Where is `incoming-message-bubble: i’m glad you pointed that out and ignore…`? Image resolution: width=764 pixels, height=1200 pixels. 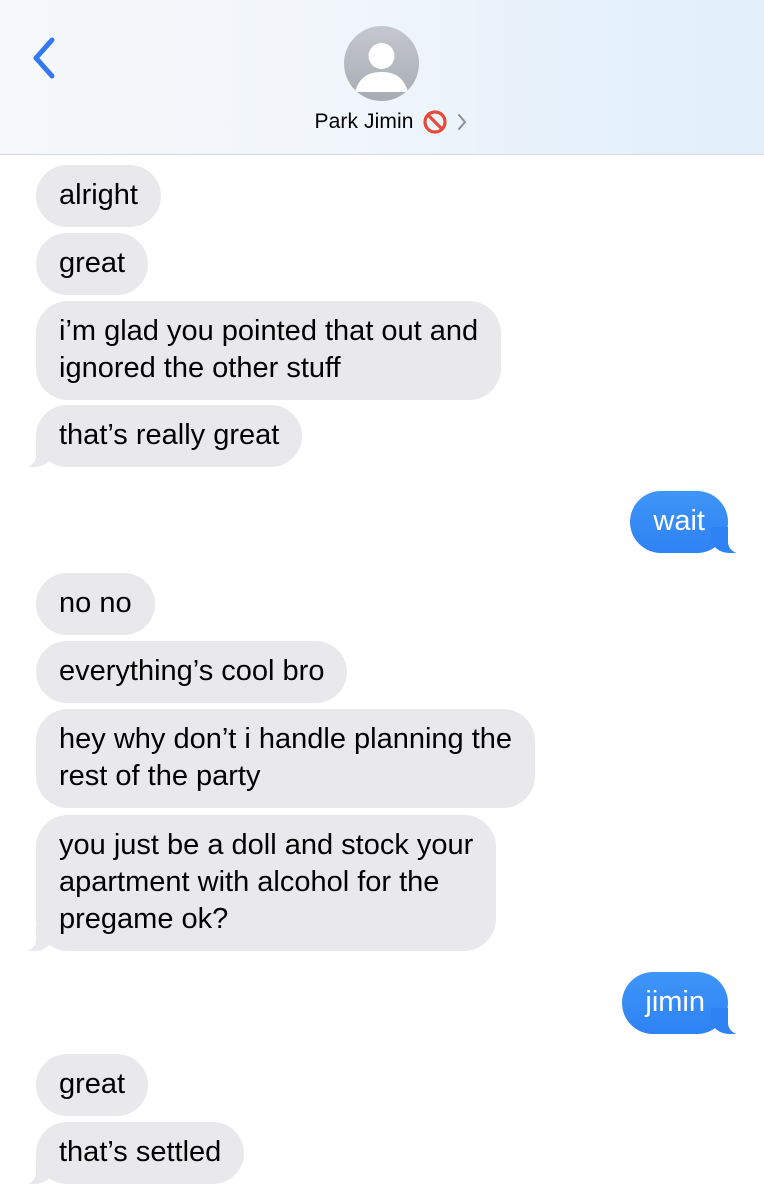 incoming-message-bubble: i’m glad you pointed that out and ignore… is located at coordinates (269, 350).